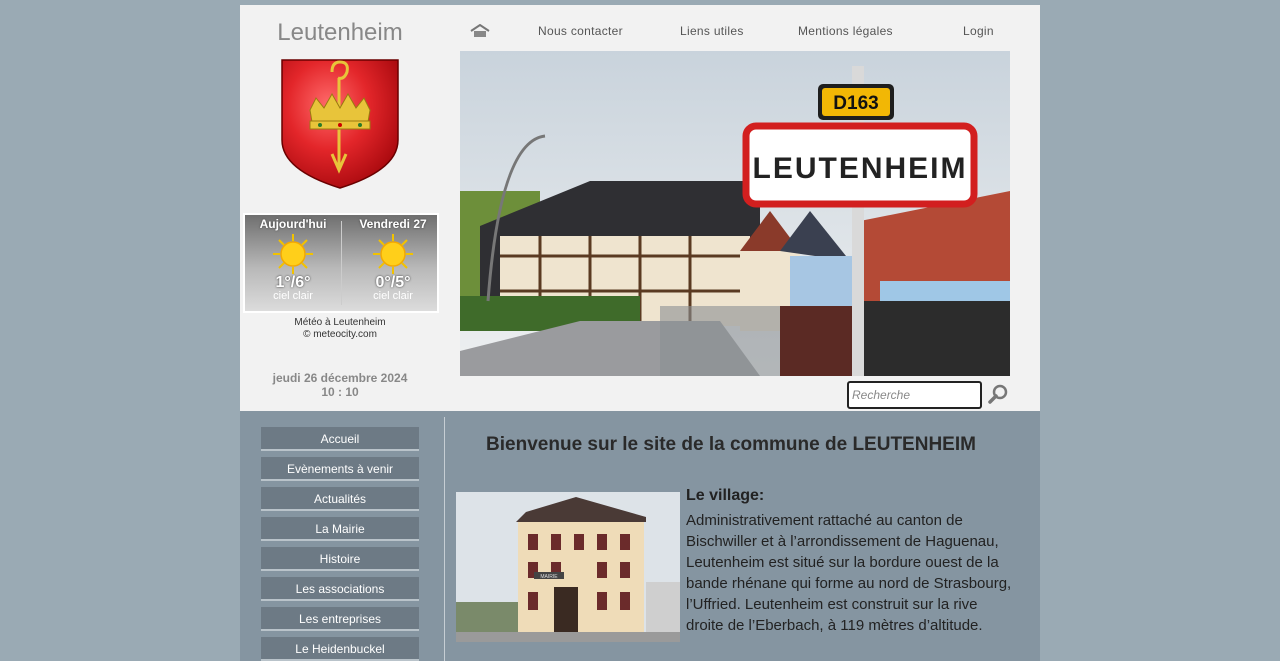  Describe the element at coordinates (340, 649) in the screenshot. I see `sidebar-item-heidenbuckel: Le Heidenbuckel` at that location.